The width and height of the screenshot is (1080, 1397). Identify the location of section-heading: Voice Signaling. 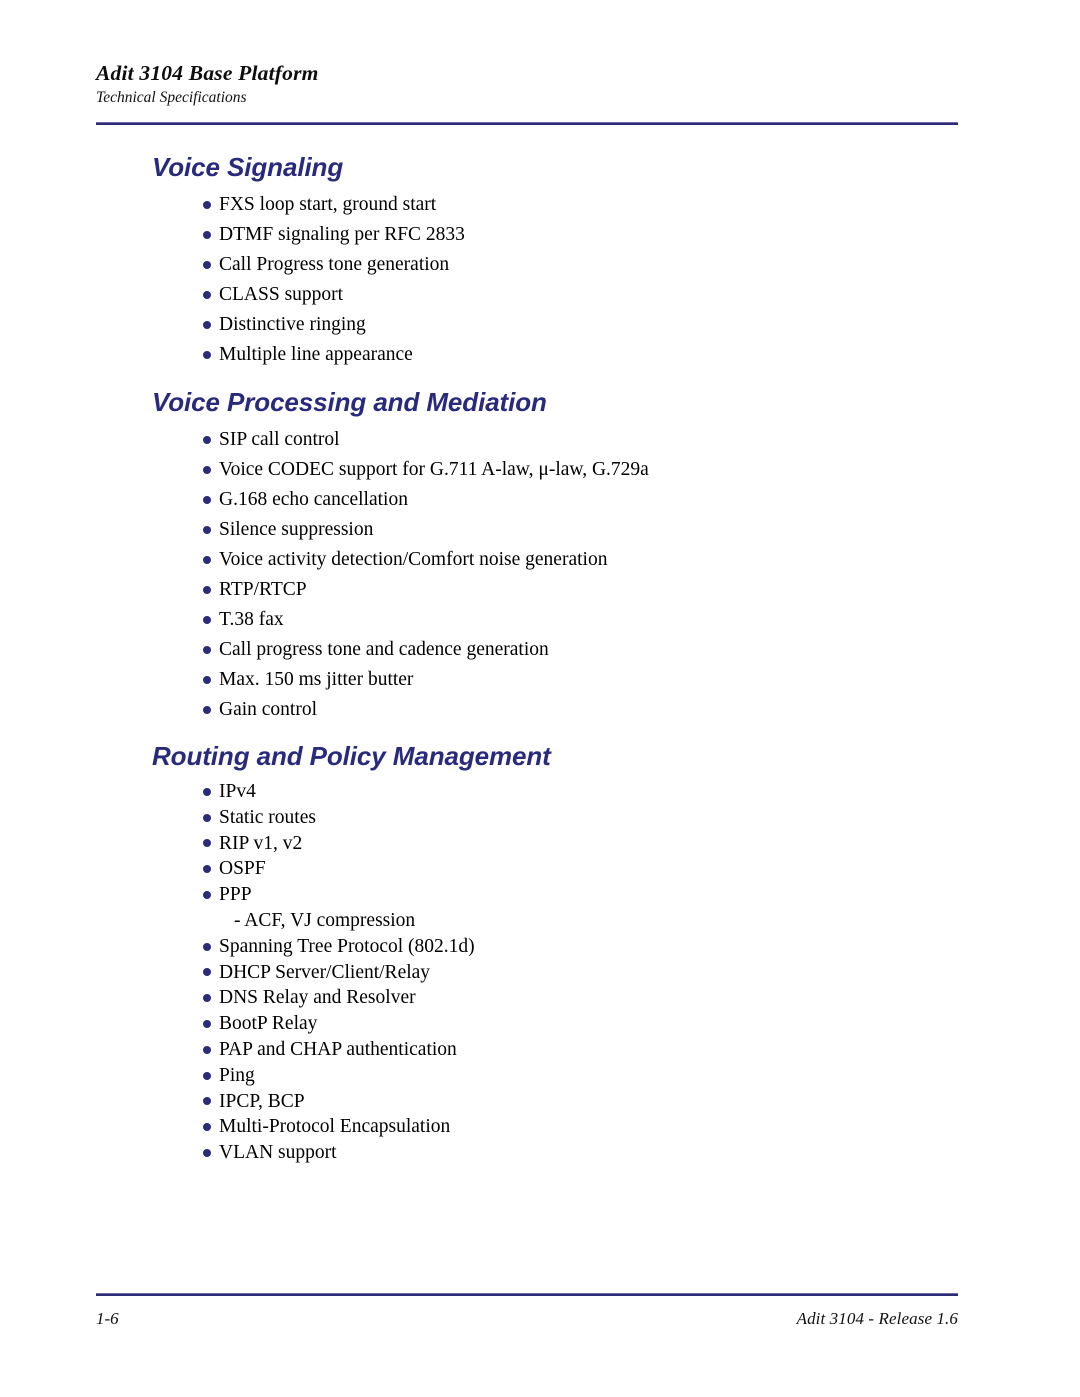
(248, 167).